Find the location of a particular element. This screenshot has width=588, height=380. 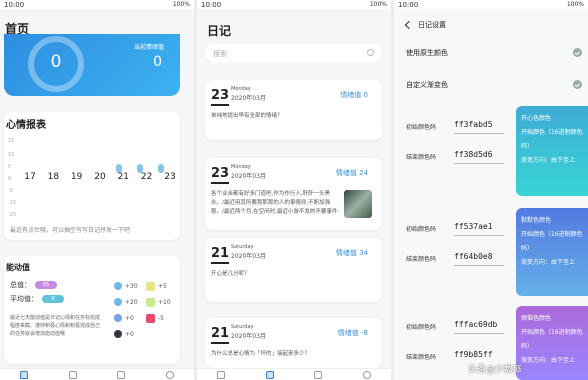

chip-value: +10 is located at coordinates (164, 302).